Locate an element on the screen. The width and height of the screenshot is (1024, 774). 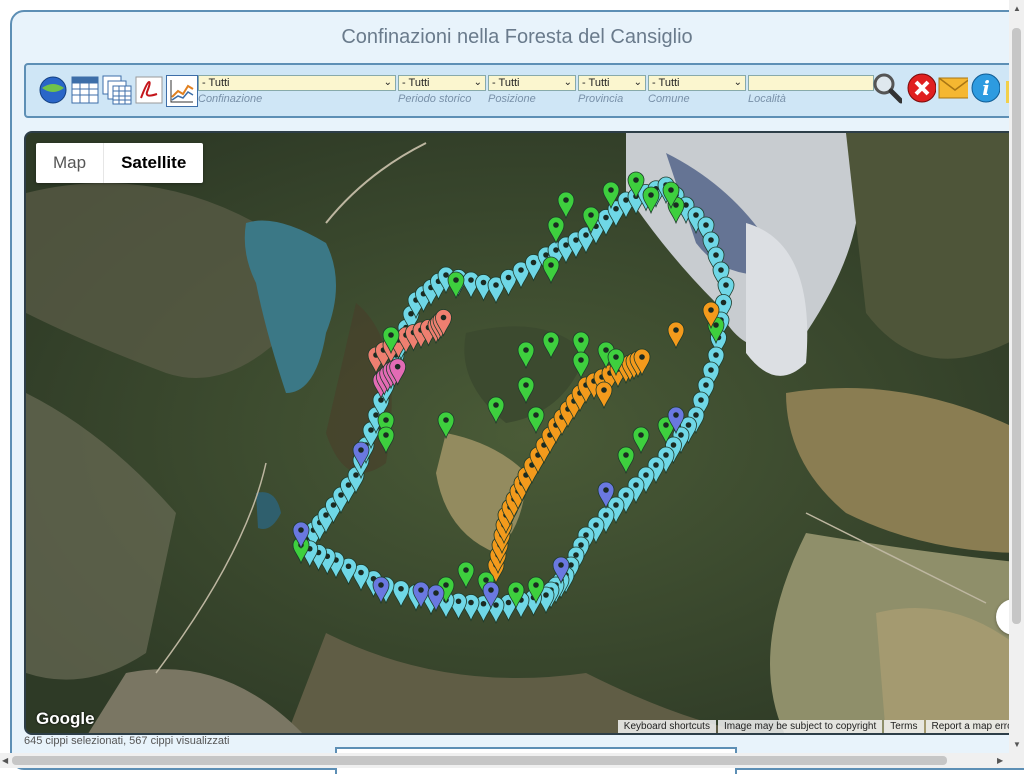
confinazione-select: - Tutti ⌄ is located at coordinates (297, 83).